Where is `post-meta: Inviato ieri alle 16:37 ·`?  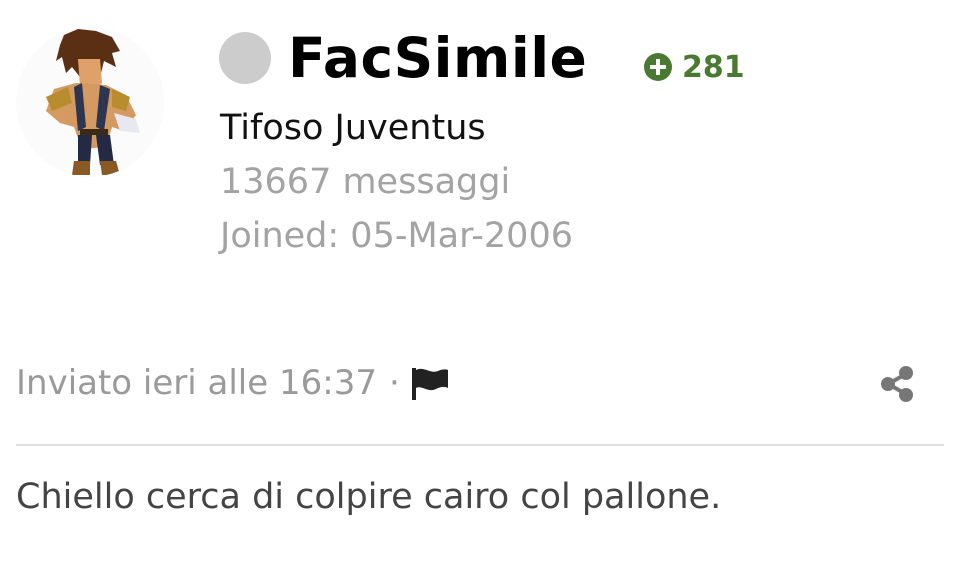
post-meta: Inviato ieri alle 16:37 · is located at coordinates (233, 383).